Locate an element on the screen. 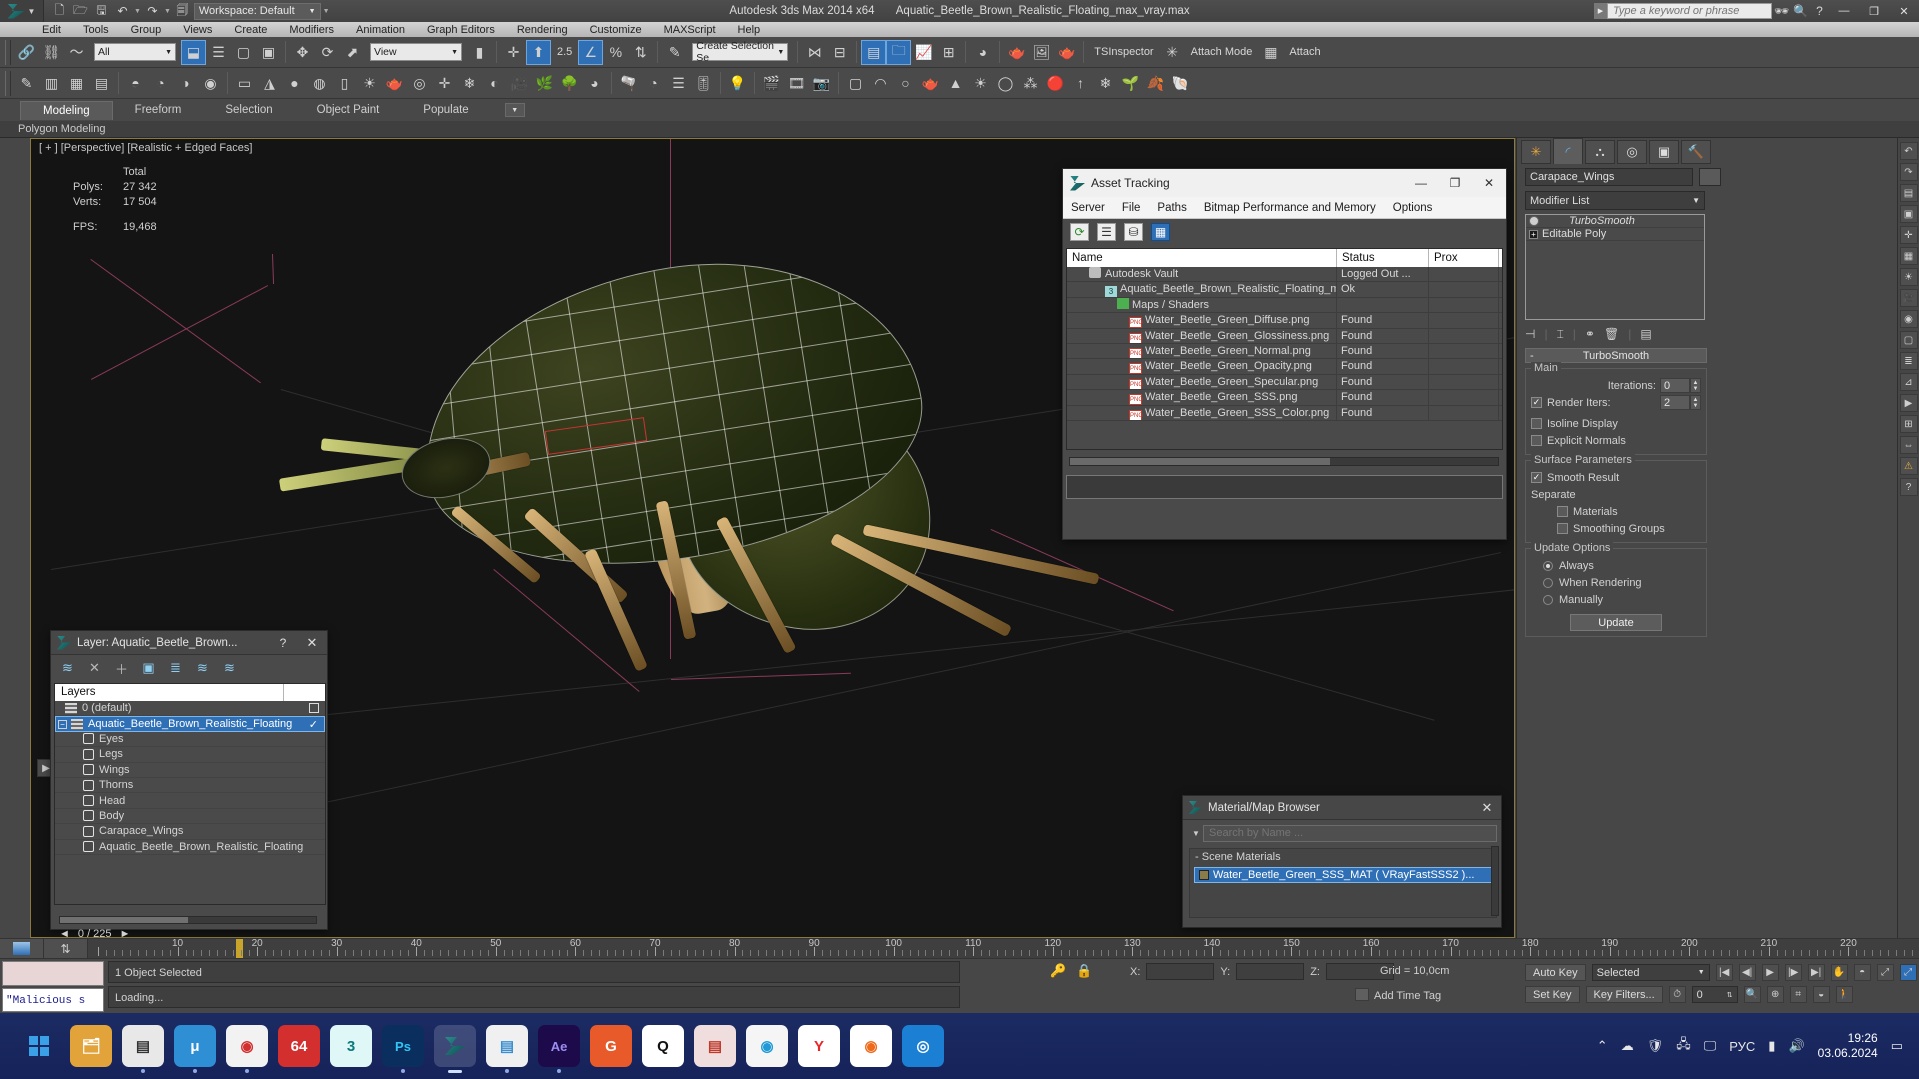 The width and height of the screenshot is (1919, 1079). create-new-layer-icon: ≋ is located at coordinates (67, 668).